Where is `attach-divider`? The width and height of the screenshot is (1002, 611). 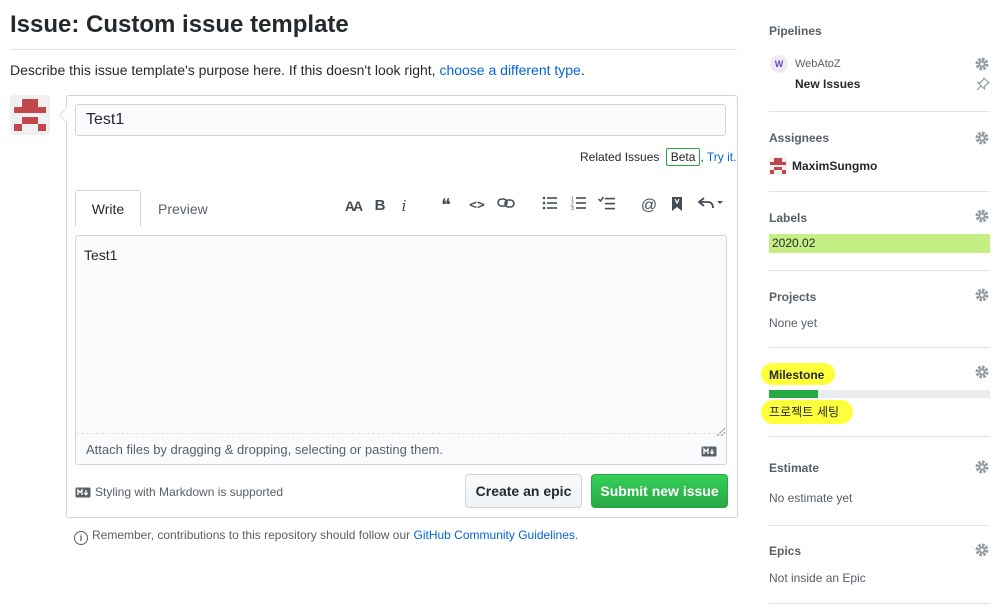
attach-divider is located at coordinates (401, 433).